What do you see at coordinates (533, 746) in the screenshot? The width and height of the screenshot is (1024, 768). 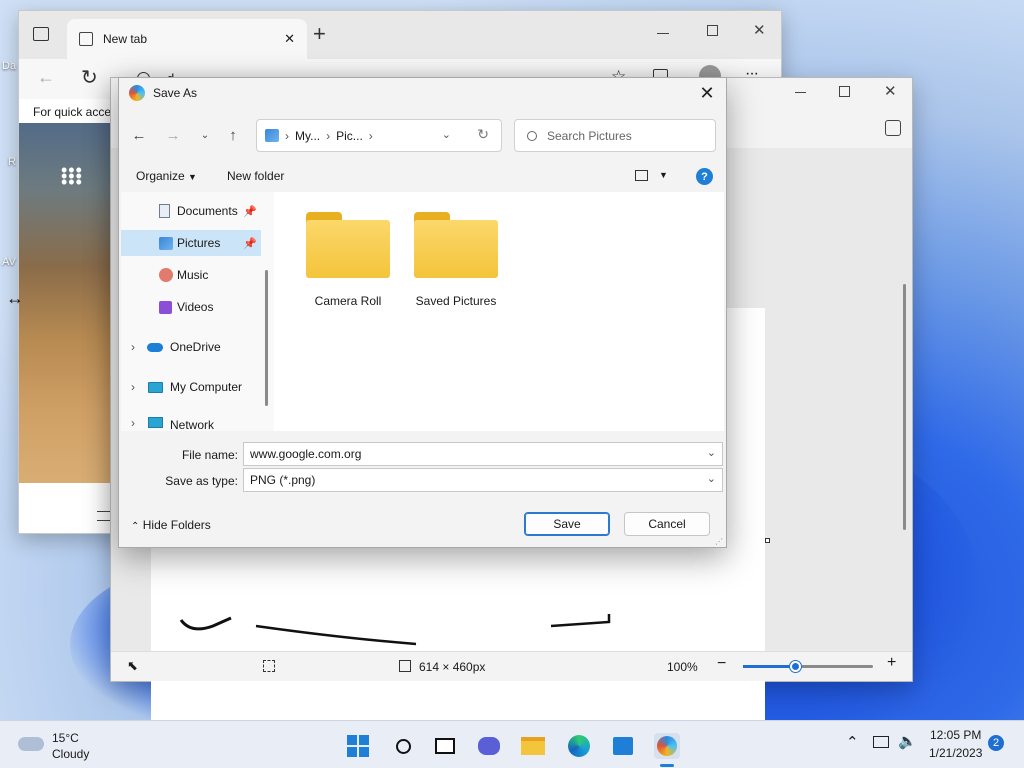 I see `file-explorer-icon` at bounding box center [533, 746].